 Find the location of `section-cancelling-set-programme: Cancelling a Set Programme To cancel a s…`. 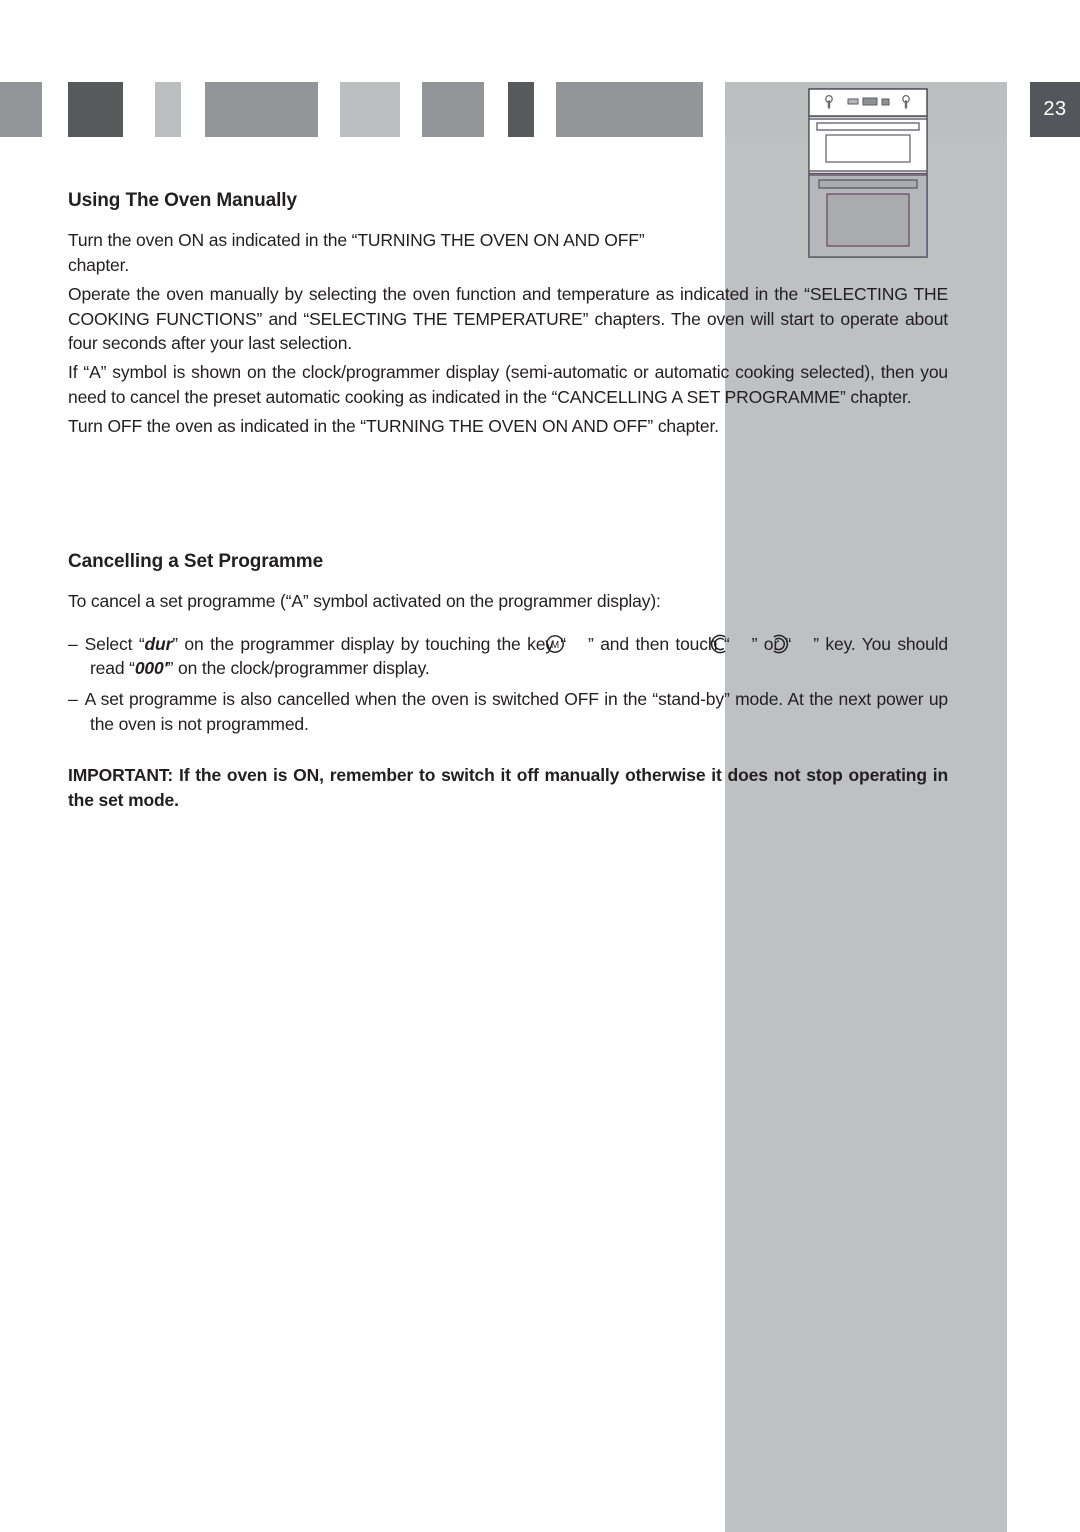

section-cancelling-set-programme: Cancelling a Set Programme To cancel a s… is located at coordinates (508, 682).